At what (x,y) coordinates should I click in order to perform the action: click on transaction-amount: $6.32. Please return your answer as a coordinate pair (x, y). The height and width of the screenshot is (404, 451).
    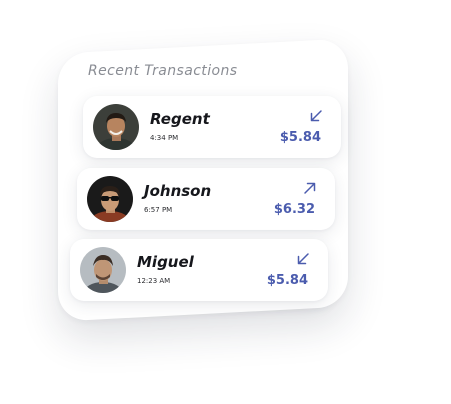
    Looking at the image, I should click on (294, 209).